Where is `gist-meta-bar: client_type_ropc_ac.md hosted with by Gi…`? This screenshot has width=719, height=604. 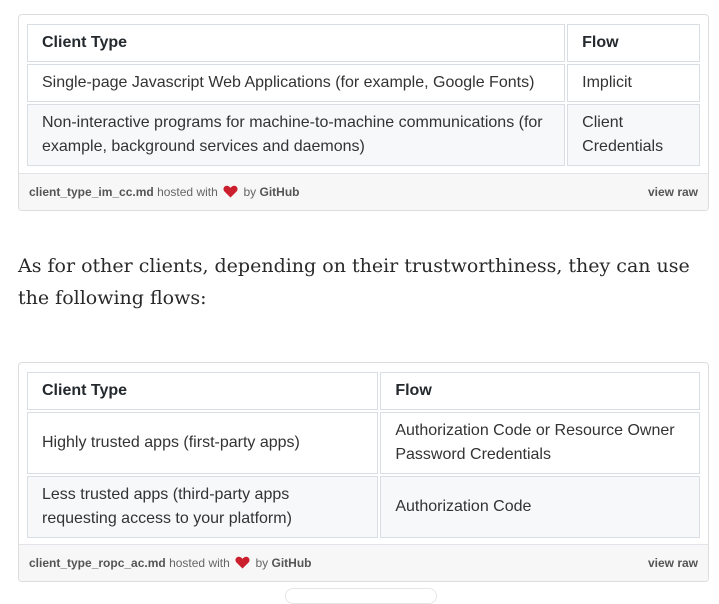 gist-meta-bar: client_type_ropc_ac.md hosted with by Gi… is located at coordinates (363, 562).